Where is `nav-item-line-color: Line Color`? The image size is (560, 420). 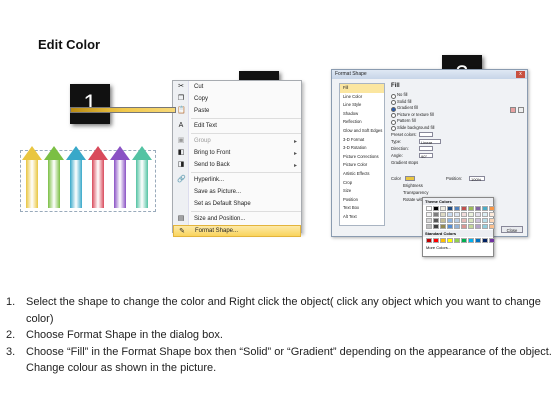
nav-item-line-color: Line Color is located at coordinates (362, 97).